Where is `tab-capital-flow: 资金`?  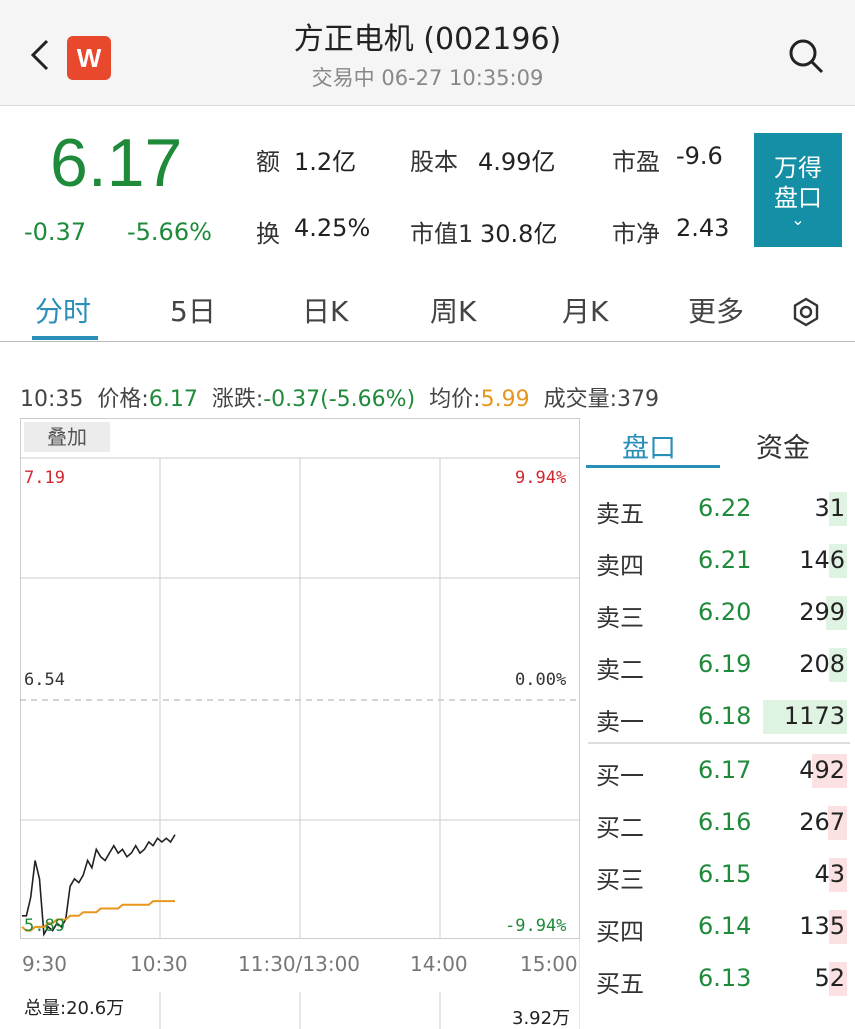 tab-capital-flow: 资金 is located at coordinates (783, 445).